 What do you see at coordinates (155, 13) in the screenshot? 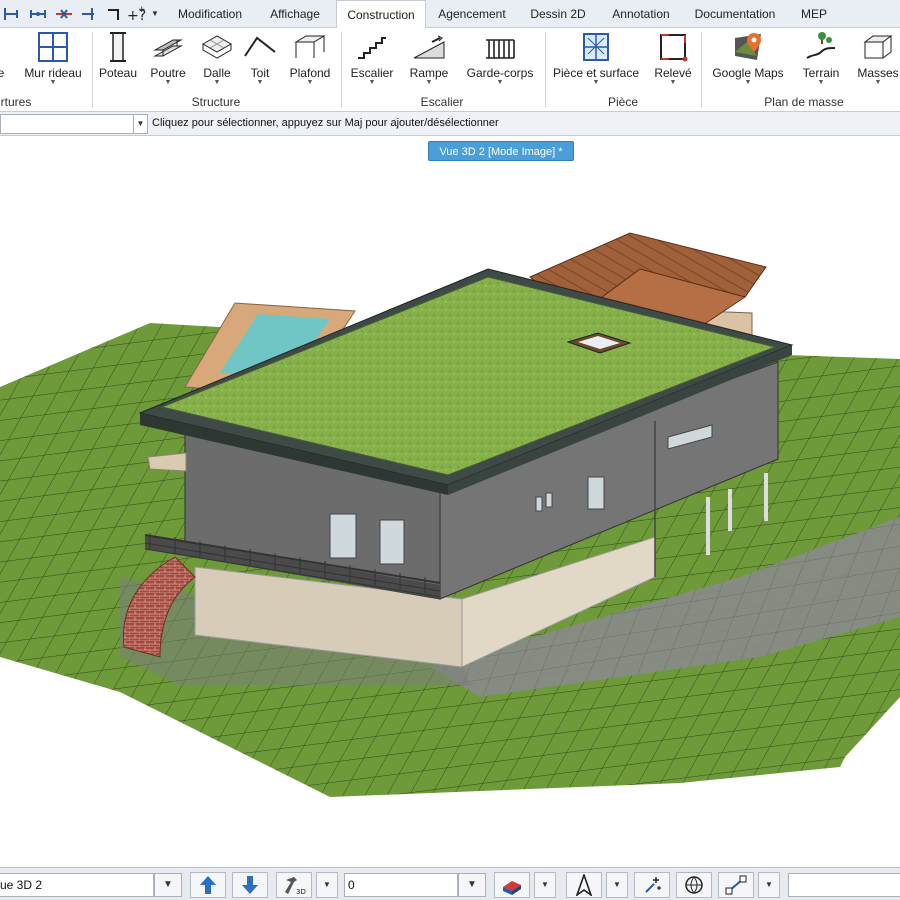
I see `quick-access-dropdown-icon: ▼` at bounding box center [155, 13].